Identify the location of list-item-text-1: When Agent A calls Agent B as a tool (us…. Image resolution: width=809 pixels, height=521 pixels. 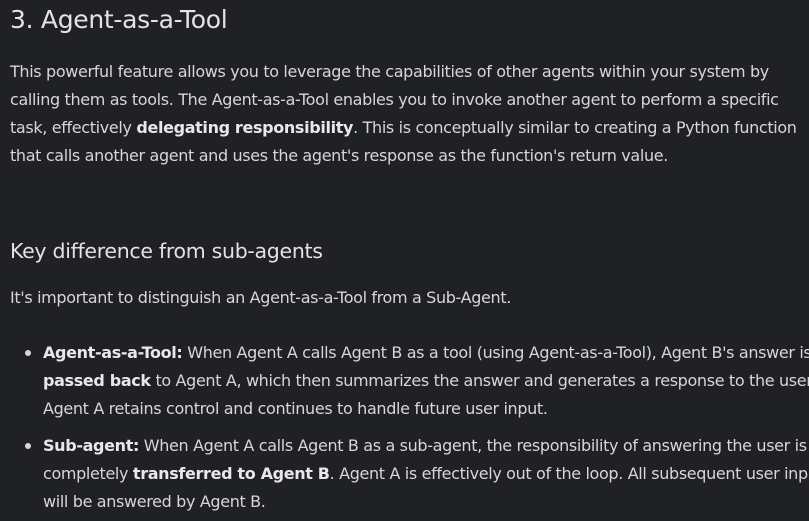
(495, 352).